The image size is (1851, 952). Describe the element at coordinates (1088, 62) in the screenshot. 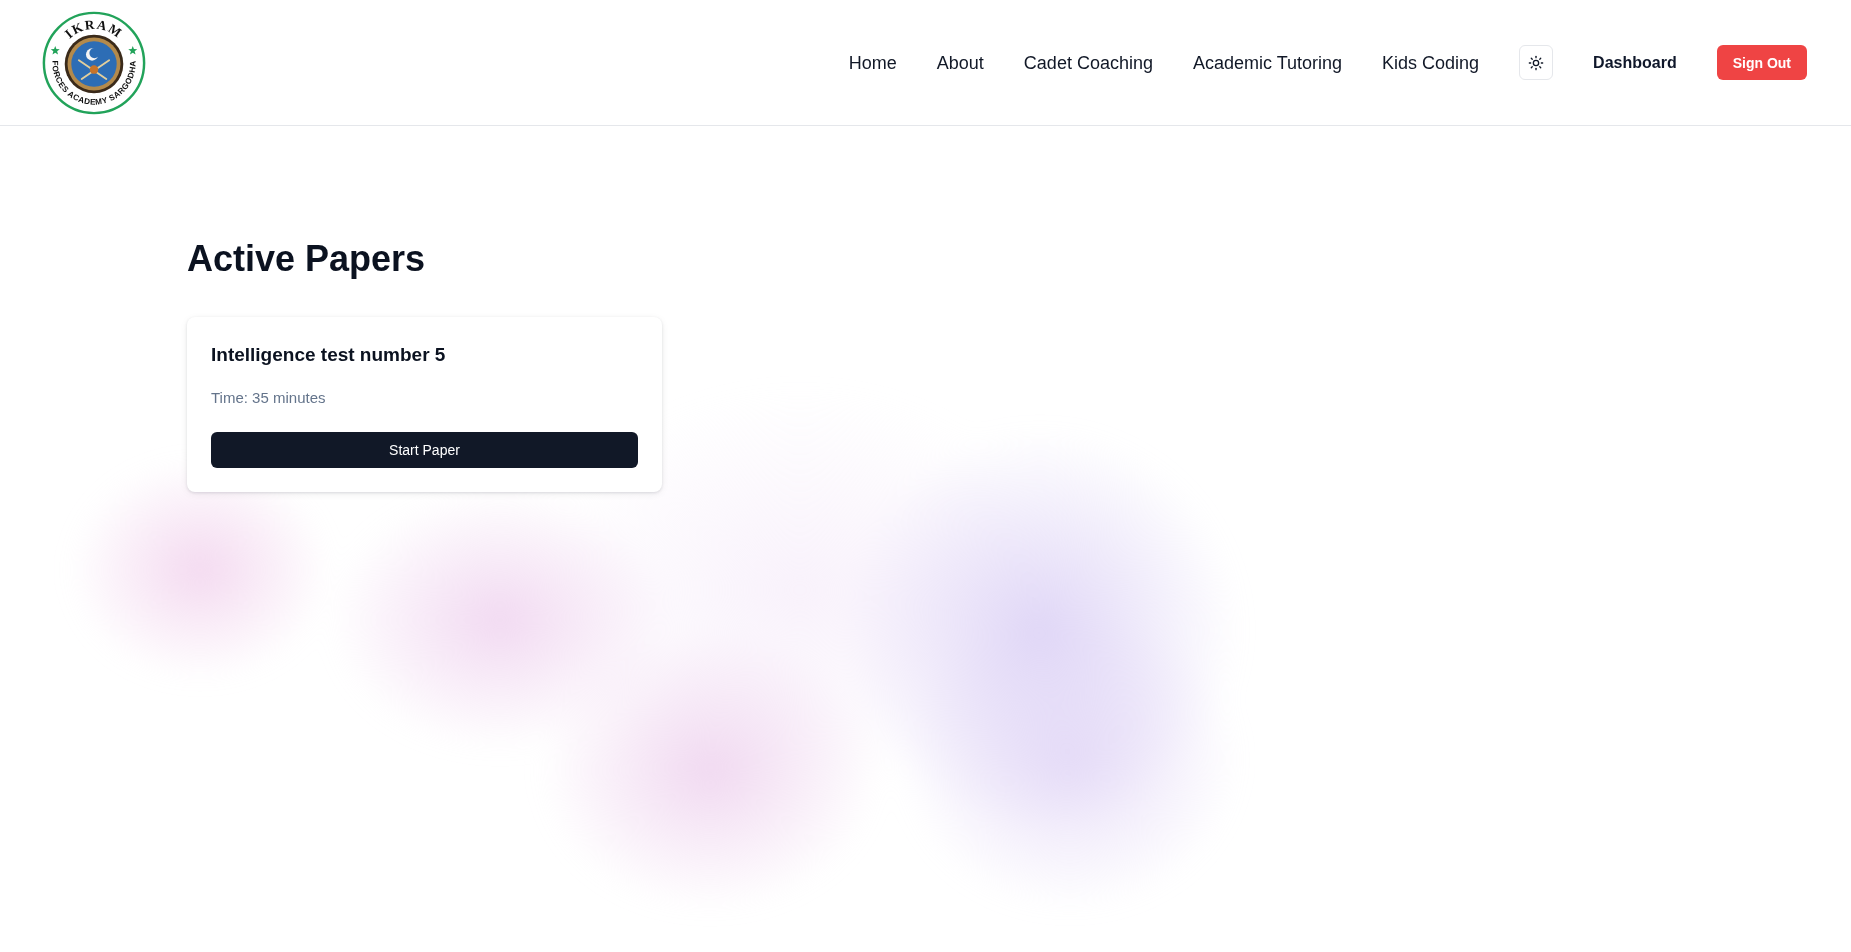

I see `nav-link: Cadet Coaching` at that location.